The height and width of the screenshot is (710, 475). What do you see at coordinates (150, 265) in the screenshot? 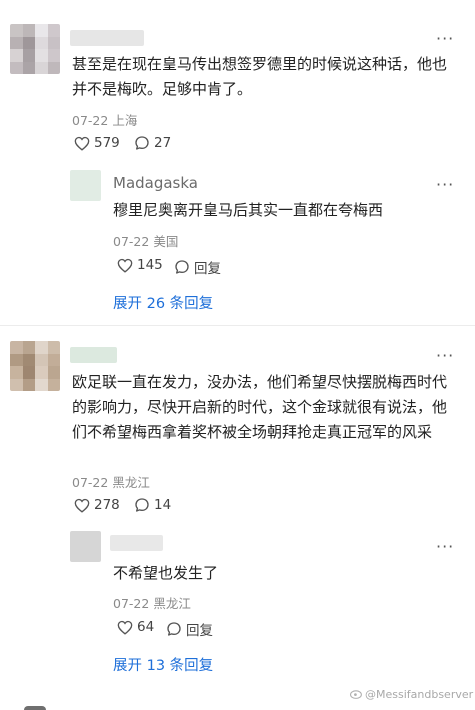
I see `reply-1-like-count: 145` at bounding box center [150, 265].